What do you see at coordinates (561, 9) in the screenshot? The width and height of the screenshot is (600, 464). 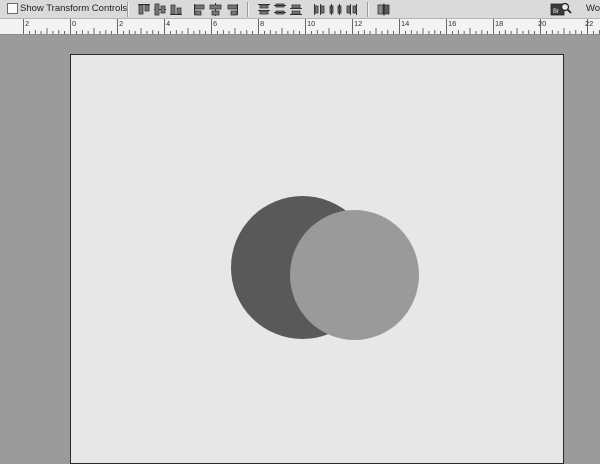 I see `workspace-icon: Br` at bounding box center [561, 9].